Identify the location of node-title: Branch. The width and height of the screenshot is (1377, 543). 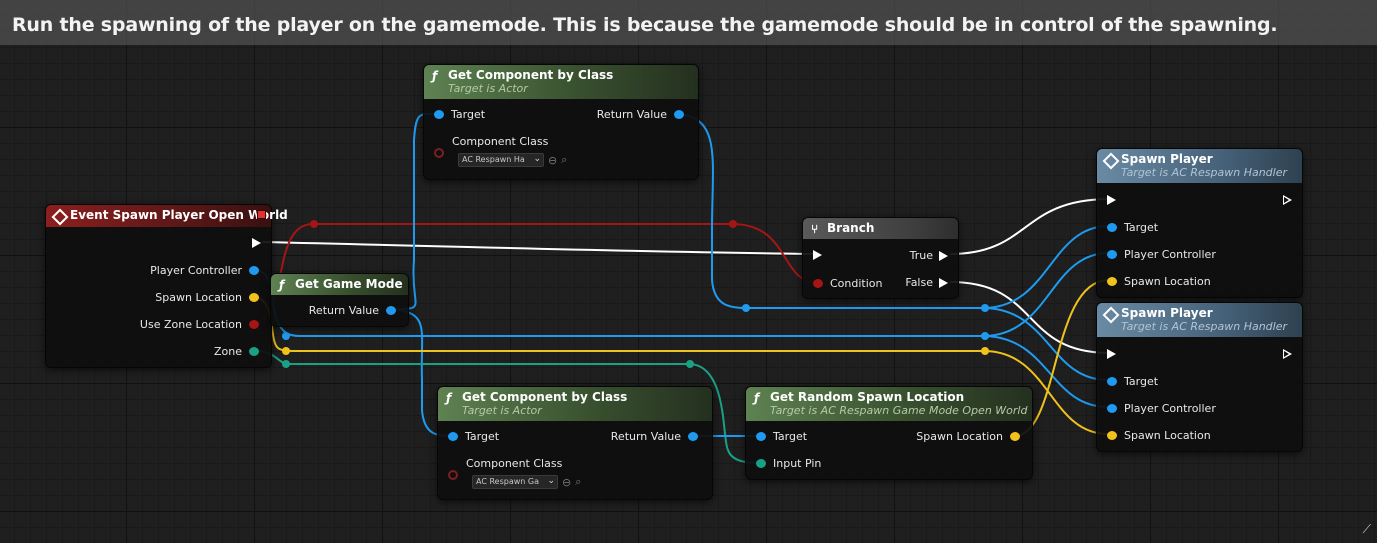
(851, 228).